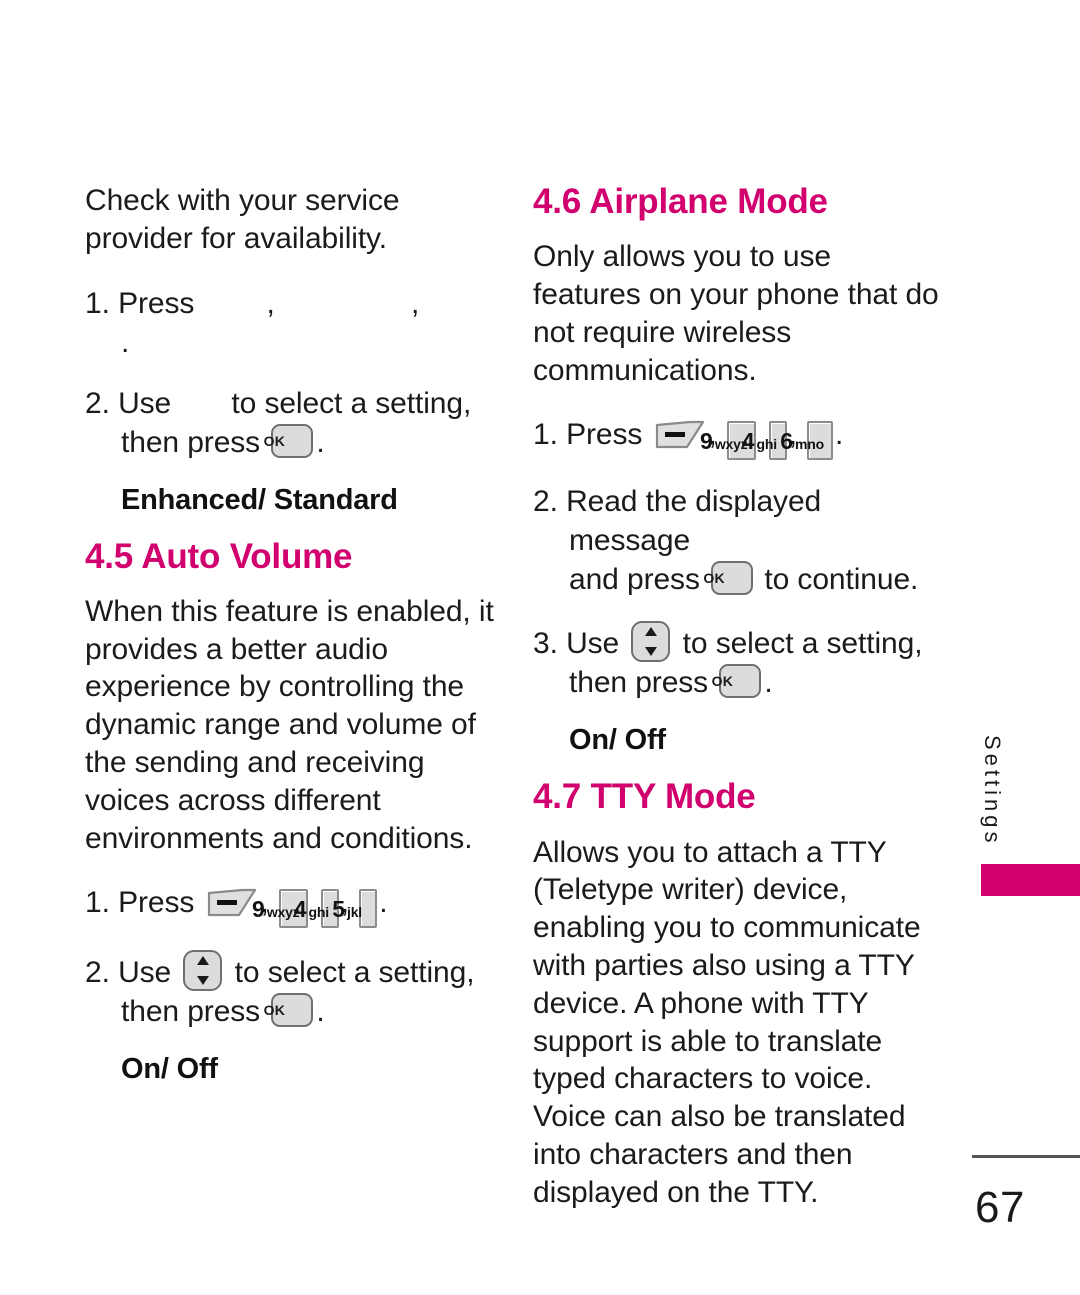 This screenshot has width=1080, height=1295. I want to click on side-tab-settings: Settings, so click(992, 805).